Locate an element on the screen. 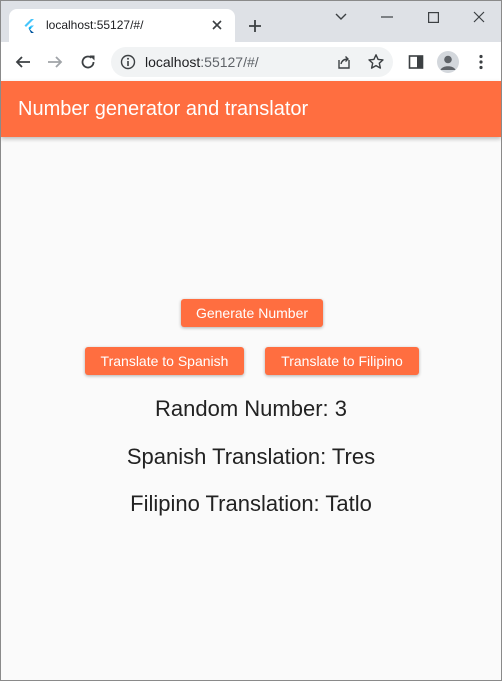  chevron-down-icon is located at coordinates (341, 17).